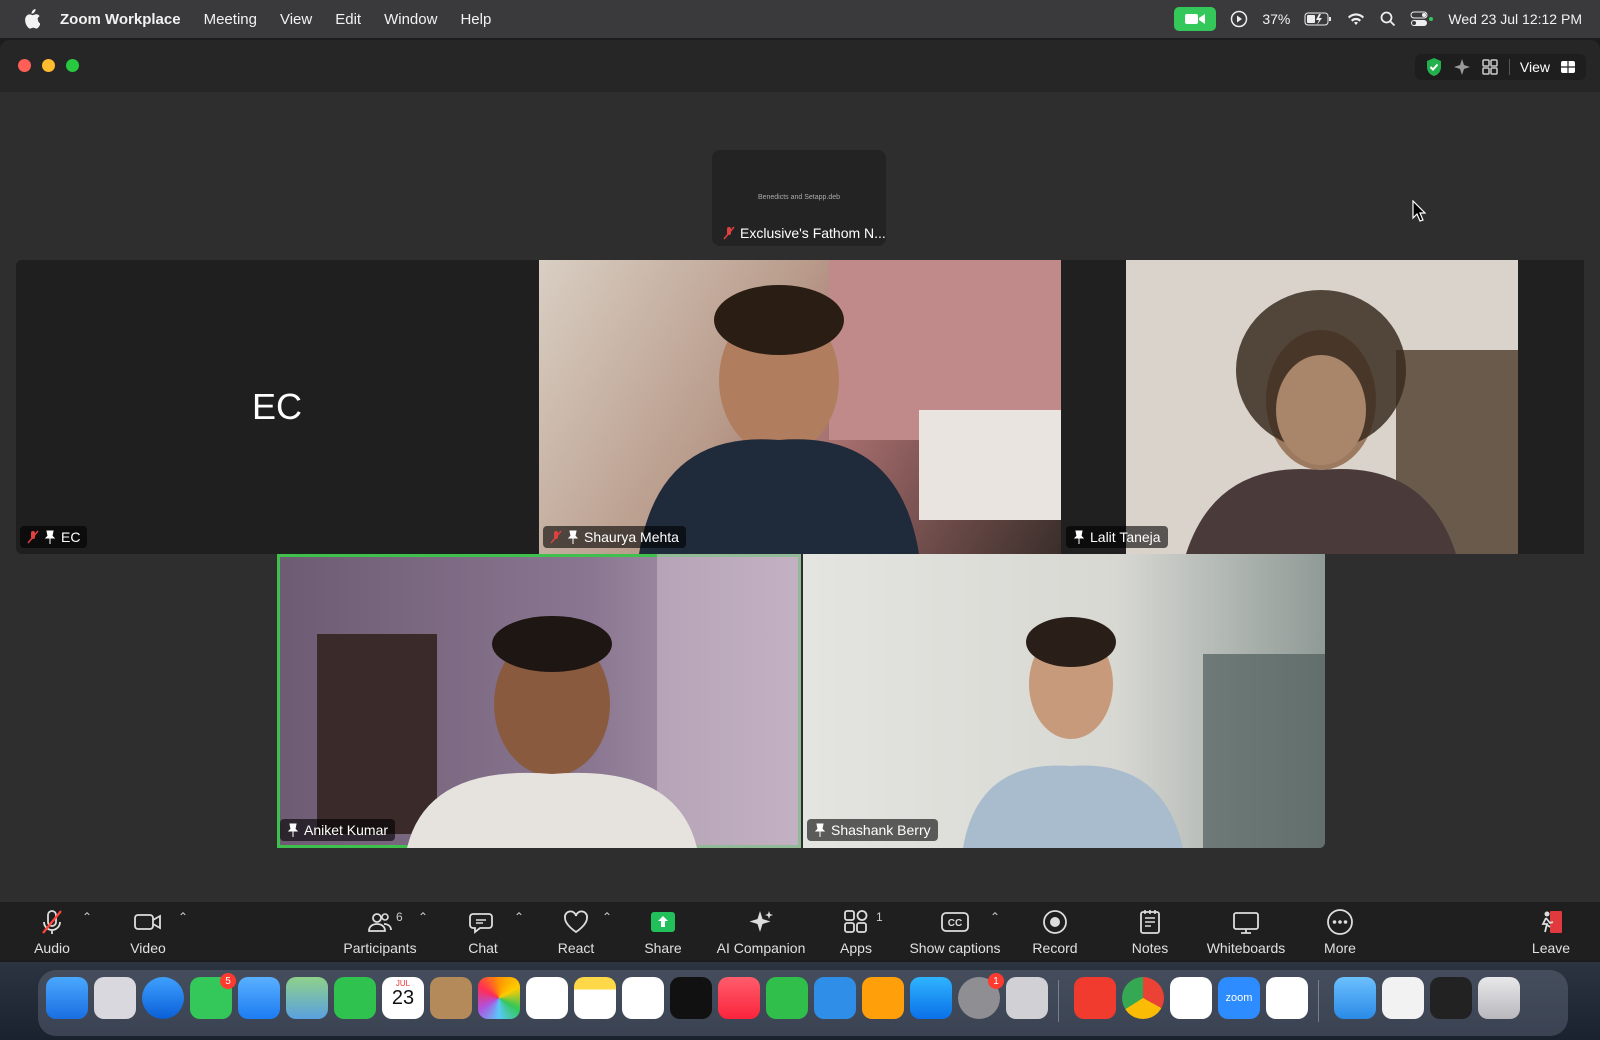 The width and height of the screenshot is (1600, 1040). Describe the element at coordinates (955, 931) in the screenshot. I see `show-captions-button: CC Show captions` at that location.